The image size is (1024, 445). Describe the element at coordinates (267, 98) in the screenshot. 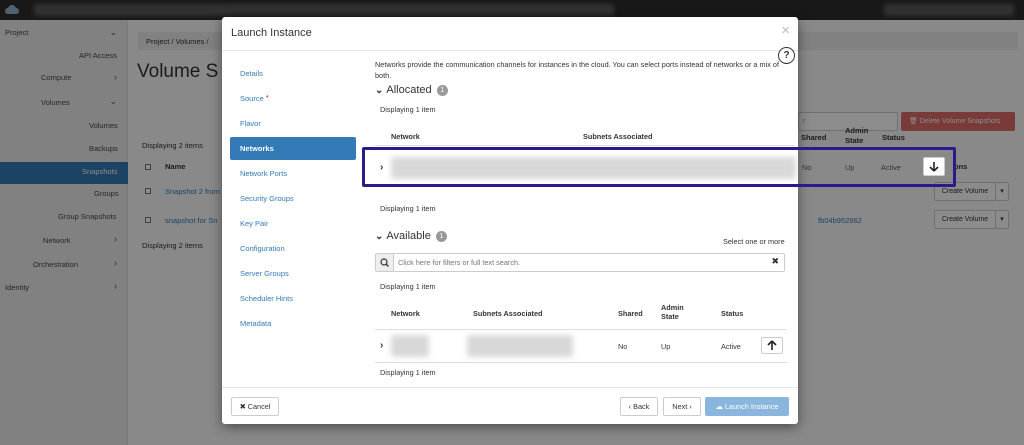

I see `required-marker: *` at that location.